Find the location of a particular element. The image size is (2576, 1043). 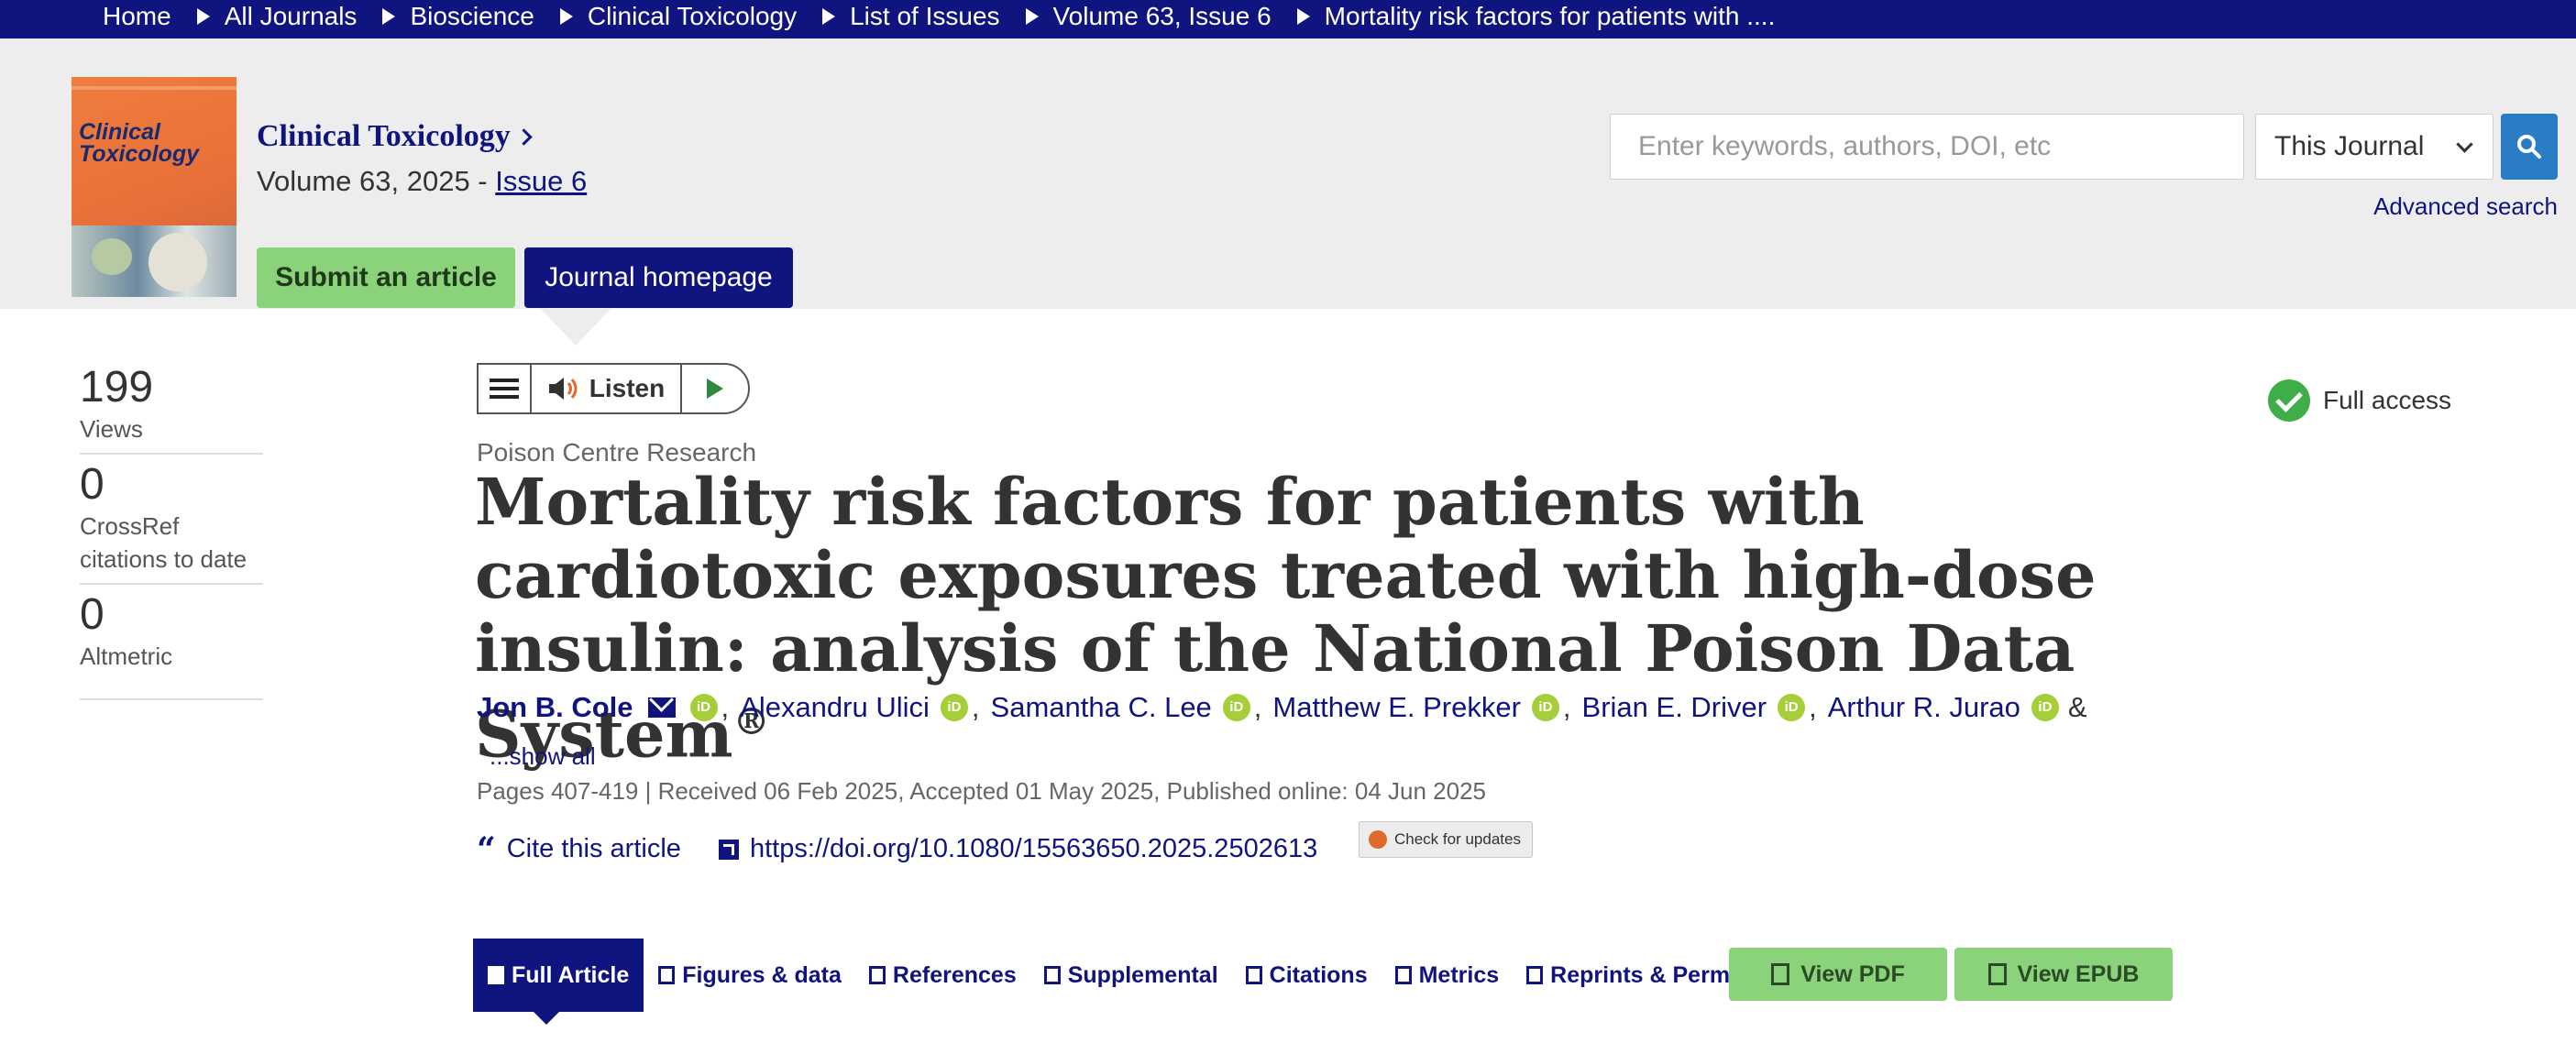

search-scope-value: This Journal is located at coordinates (2349, 146).